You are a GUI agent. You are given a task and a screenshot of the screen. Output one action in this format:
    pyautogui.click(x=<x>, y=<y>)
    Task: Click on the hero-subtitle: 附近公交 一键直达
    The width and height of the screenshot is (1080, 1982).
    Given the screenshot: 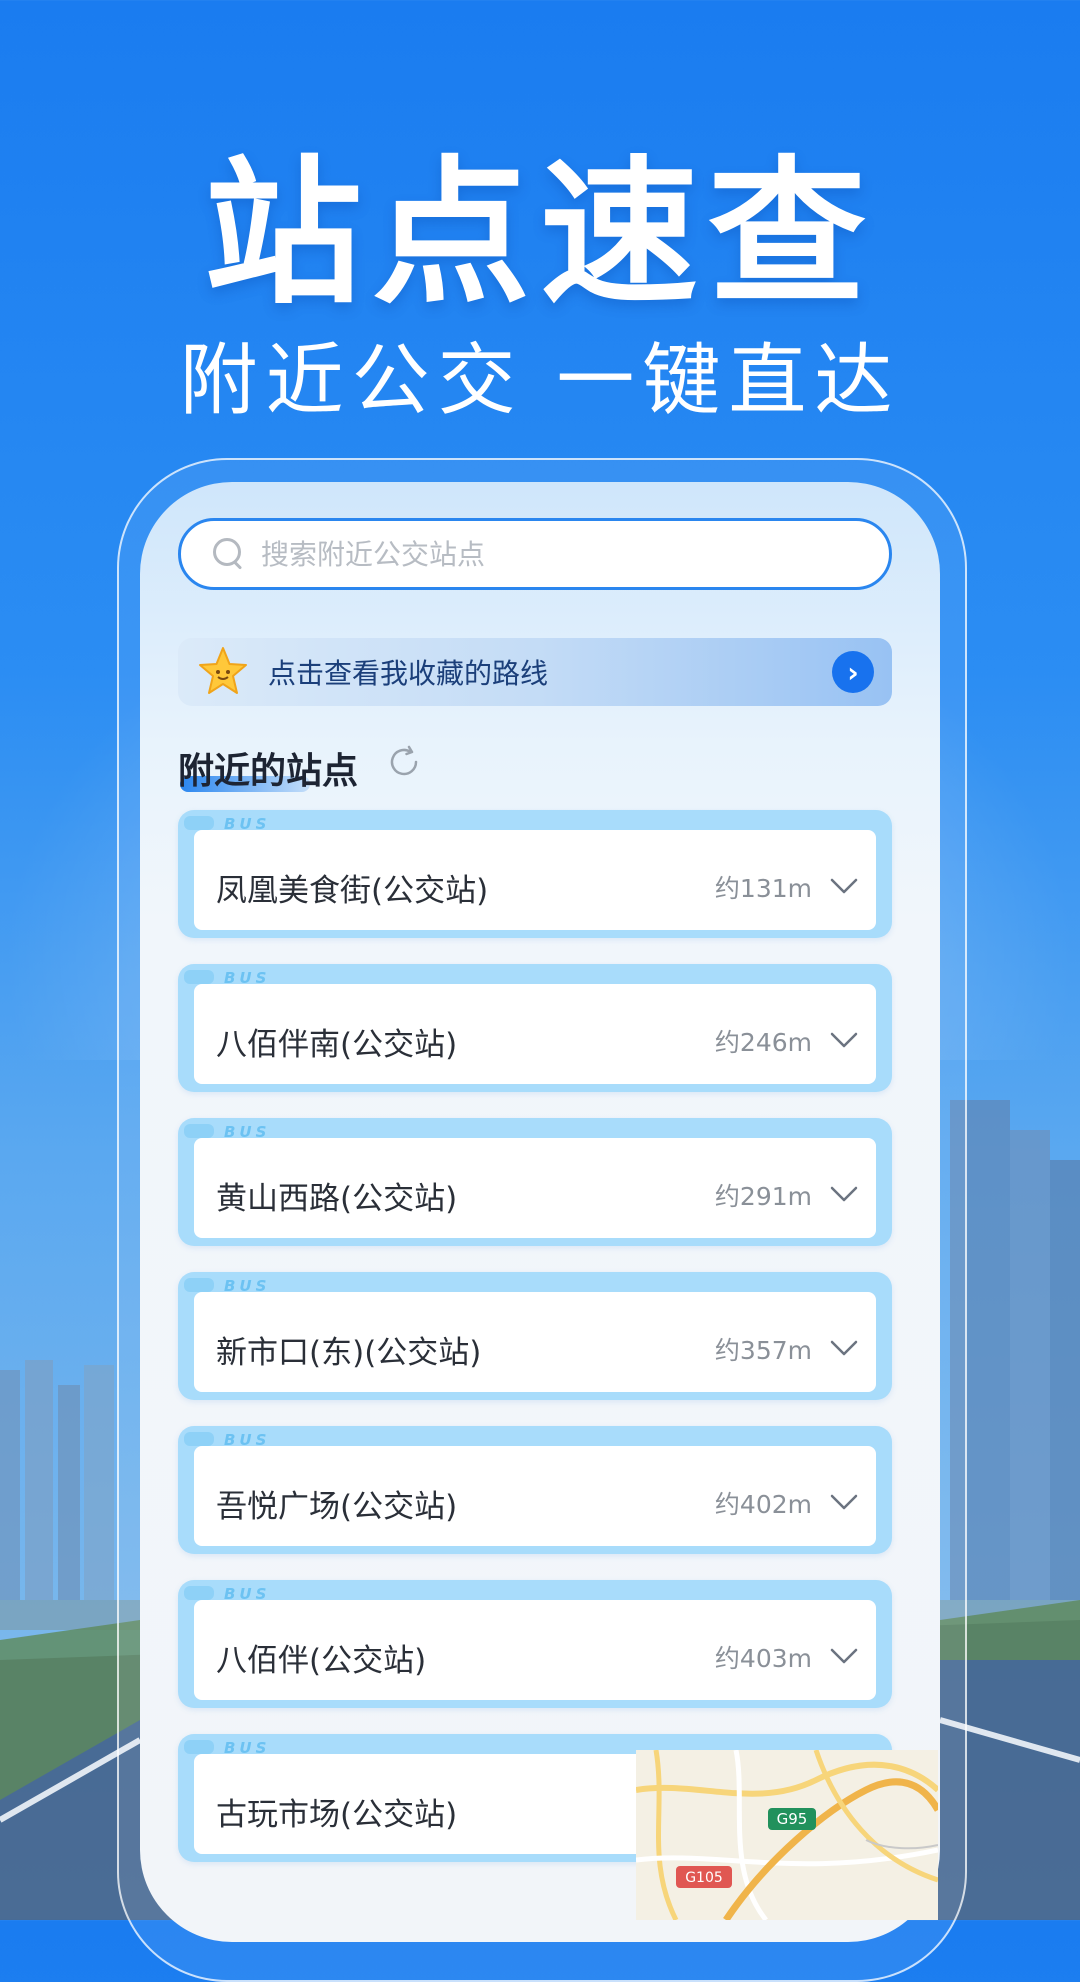 What is the action you would take?
    pyautogui.click(x=540, y=381)
    